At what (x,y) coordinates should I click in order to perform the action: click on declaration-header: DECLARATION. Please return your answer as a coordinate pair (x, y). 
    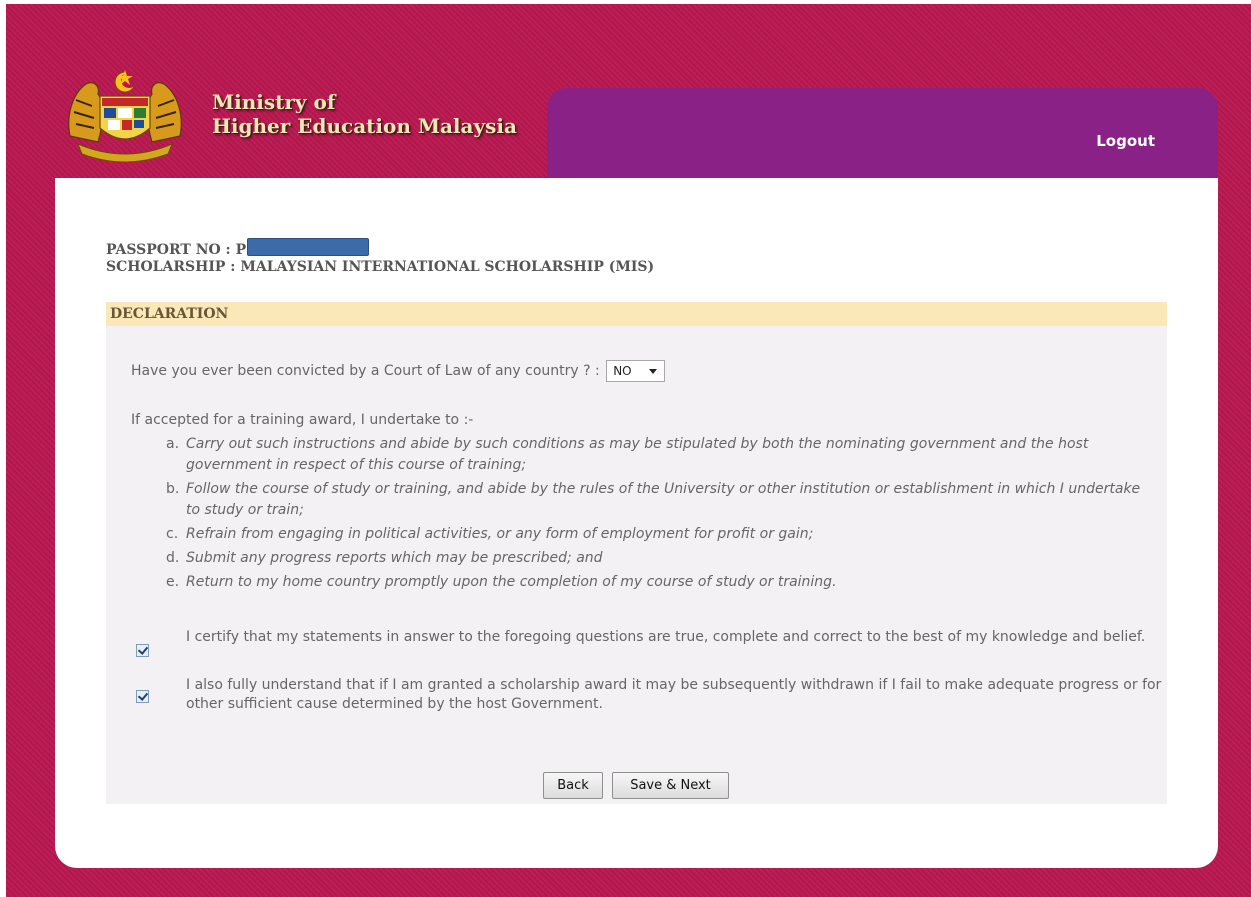
    Looking at the image, I should click on (636, 314).